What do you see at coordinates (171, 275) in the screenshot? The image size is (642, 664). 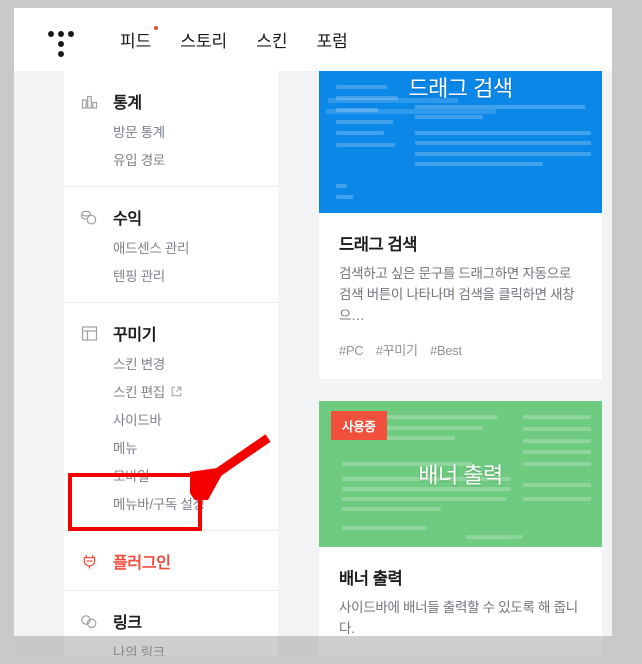 I see `sidebar-subitem-tenping: 텐핑 관리` at bounding box center [171, 275].